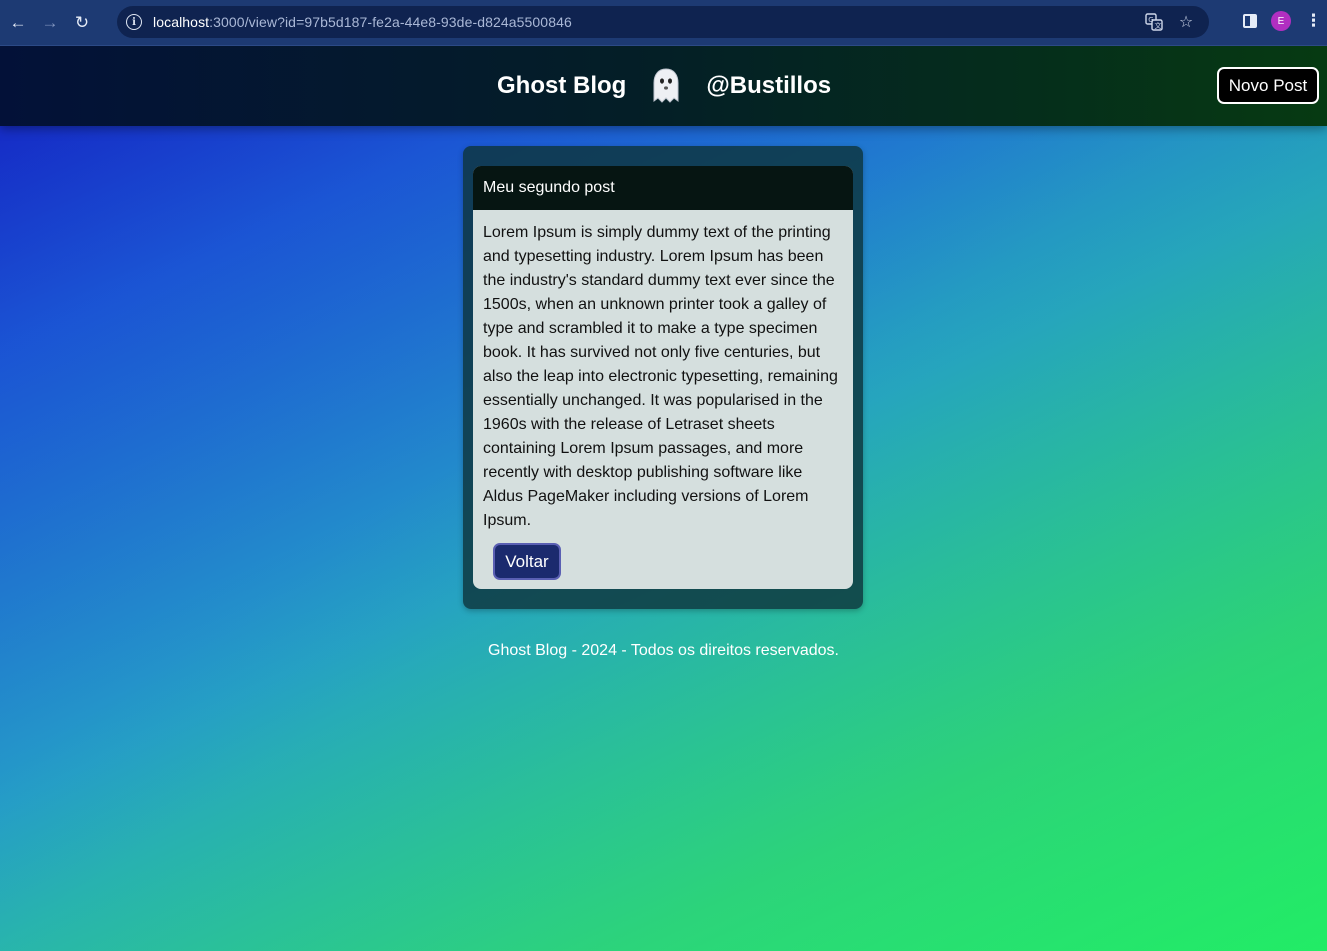 This screenshot has height=951, width=1327. What do you see at coordinates (527, 561) in the screenshot?
I see `back-button: Voltar` at bounding box center [527, 561].